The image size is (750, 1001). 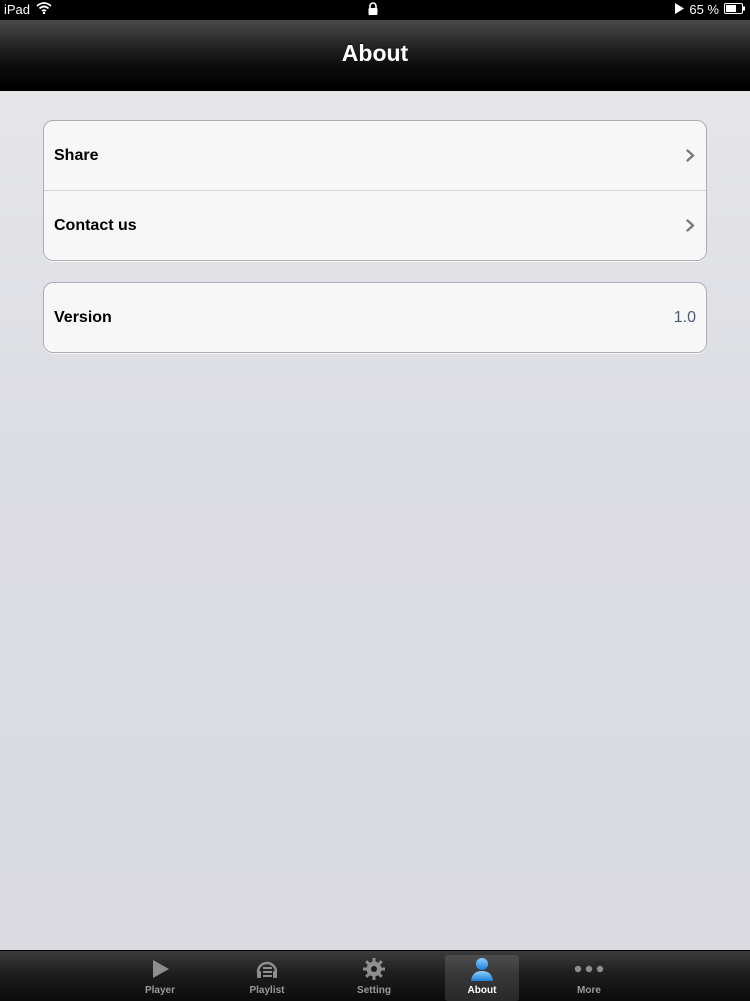 I want to click on page-title: About, so click(x=375, y=53).